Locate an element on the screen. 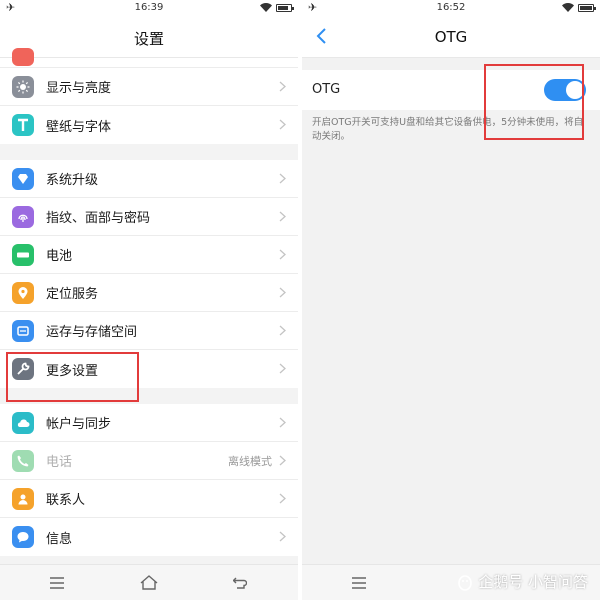 This screenshot has height=600, width=600. watermark-text: 企鹅号 小智问答 is located at coordinates (533, 582).